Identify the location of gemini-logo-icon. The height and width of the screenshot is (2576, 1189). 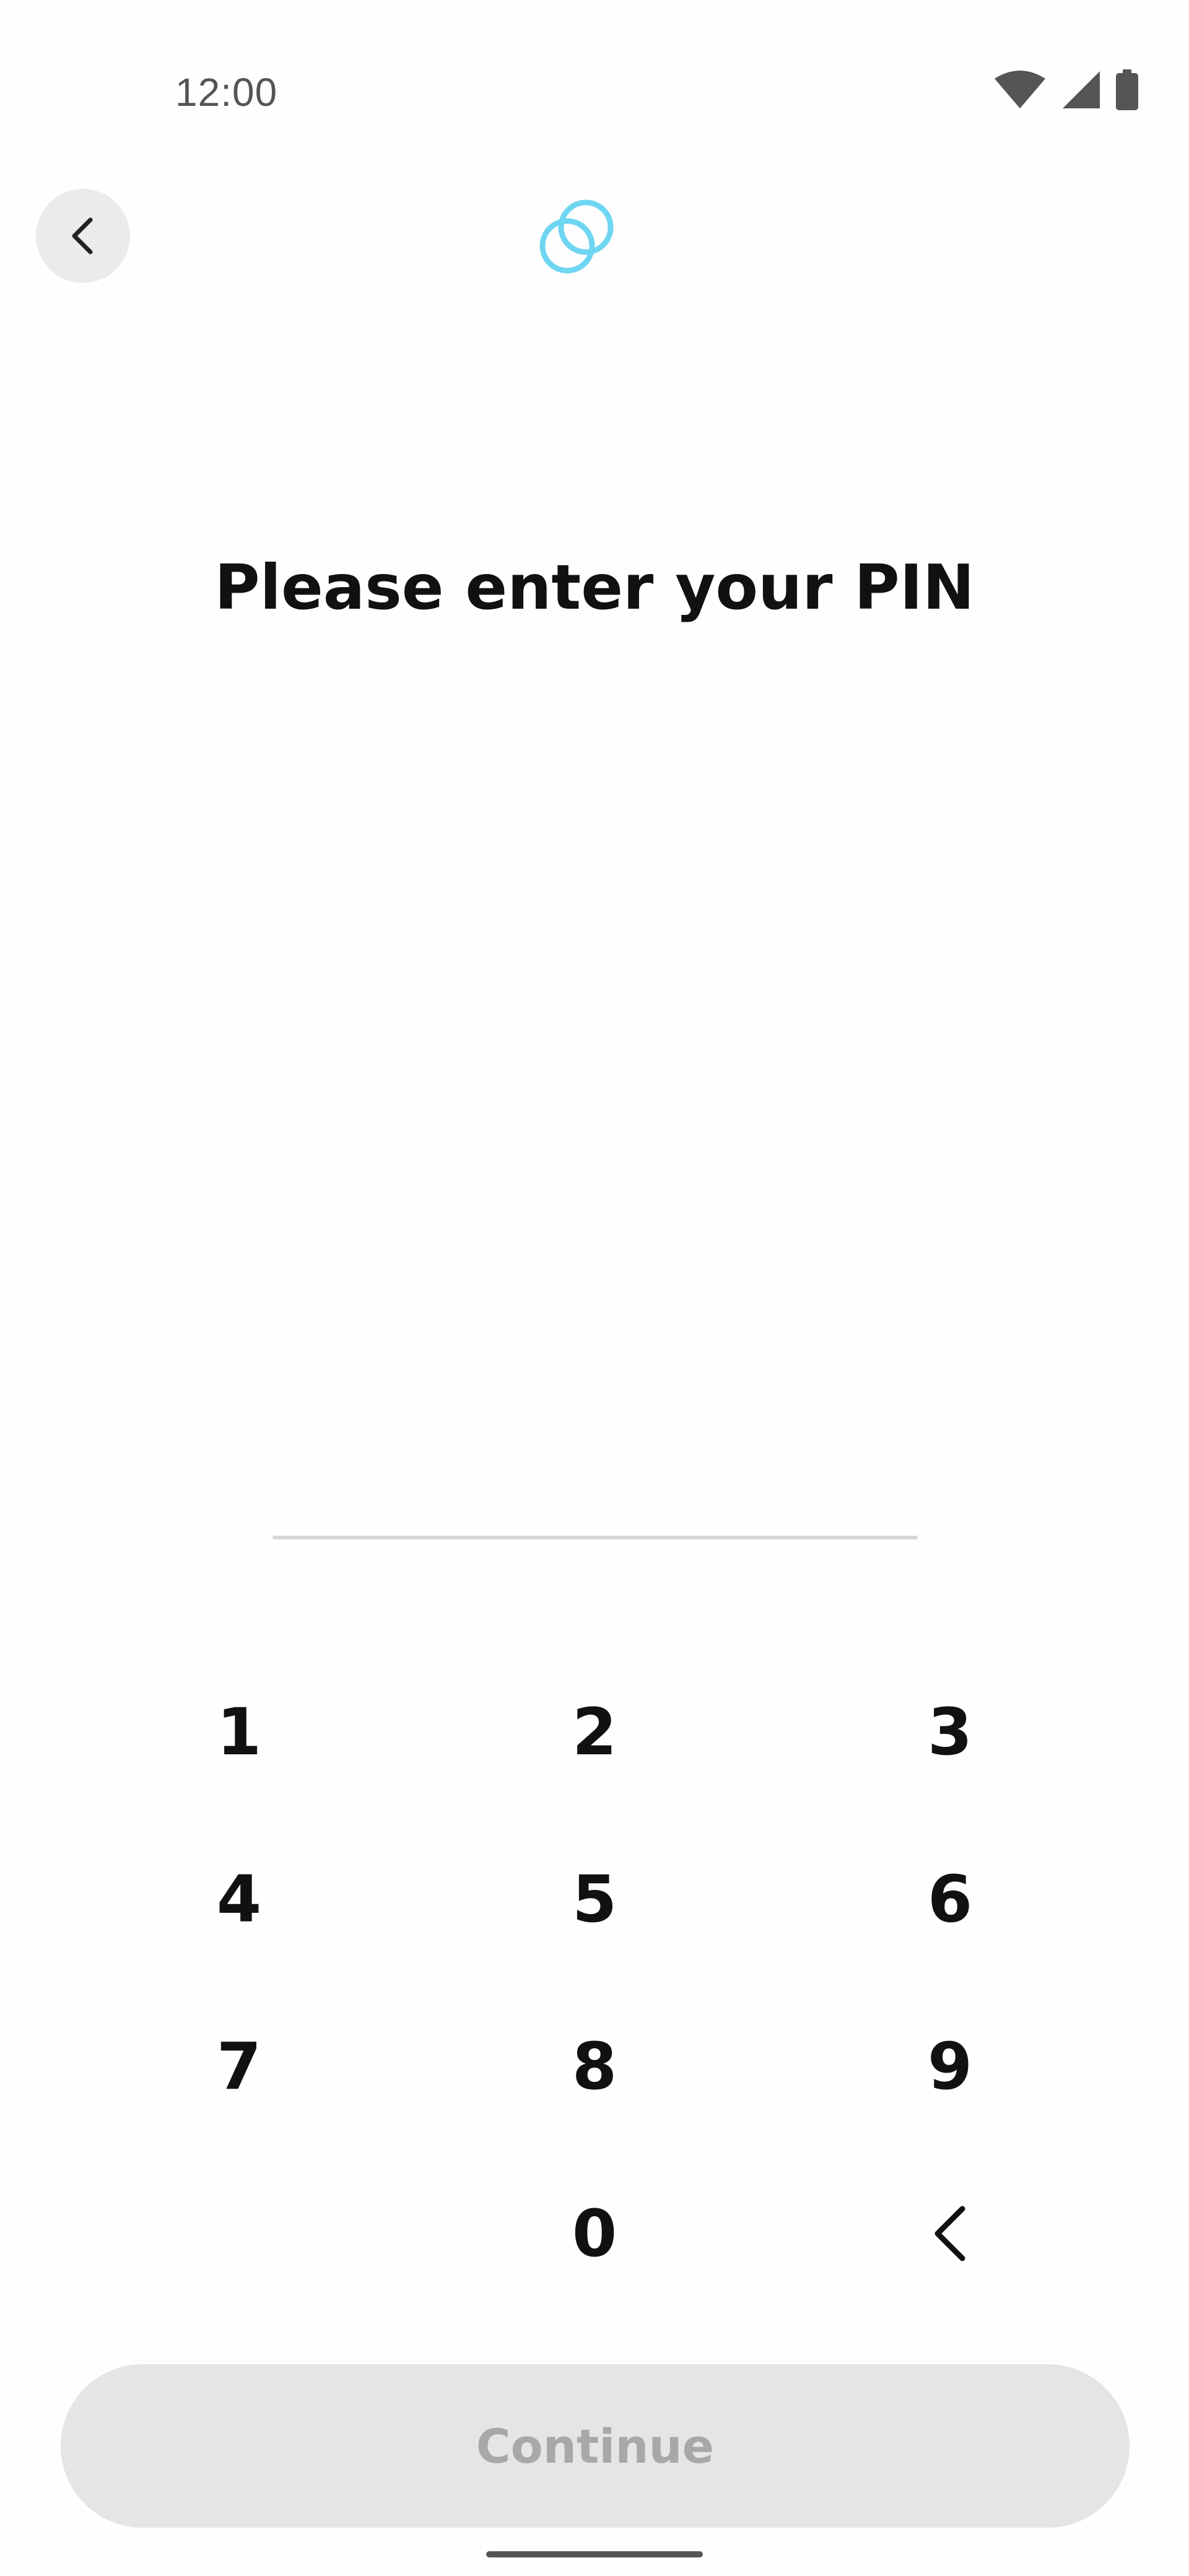
(576, 236).